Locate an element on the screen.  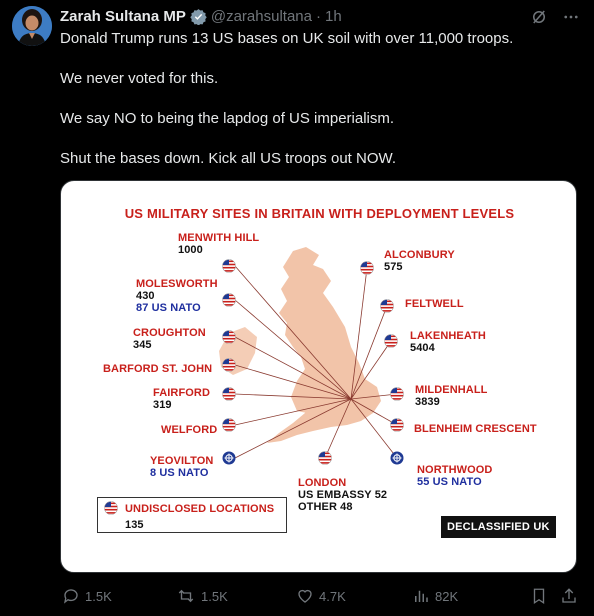
site-count: 319 is located at coordinates (162, 405).